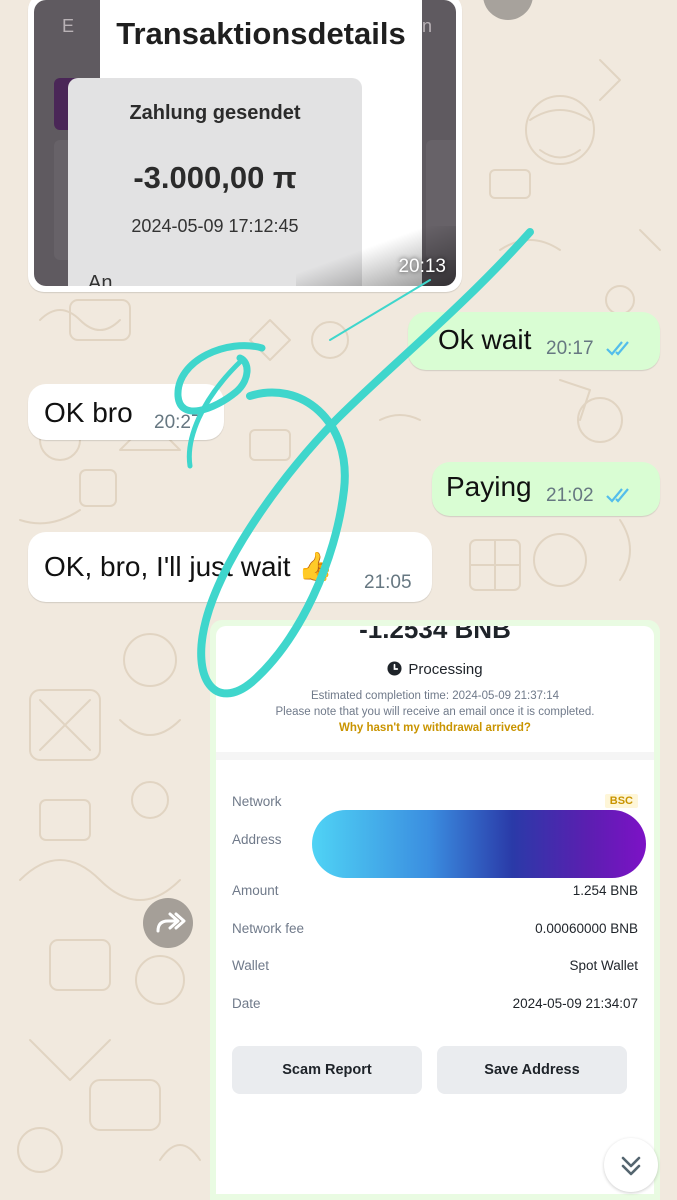 The image size is (677, 1200). Describe the element at coordinates (268, 928) in the screenshot. I see `network-fee-label: Network fee` at that location.